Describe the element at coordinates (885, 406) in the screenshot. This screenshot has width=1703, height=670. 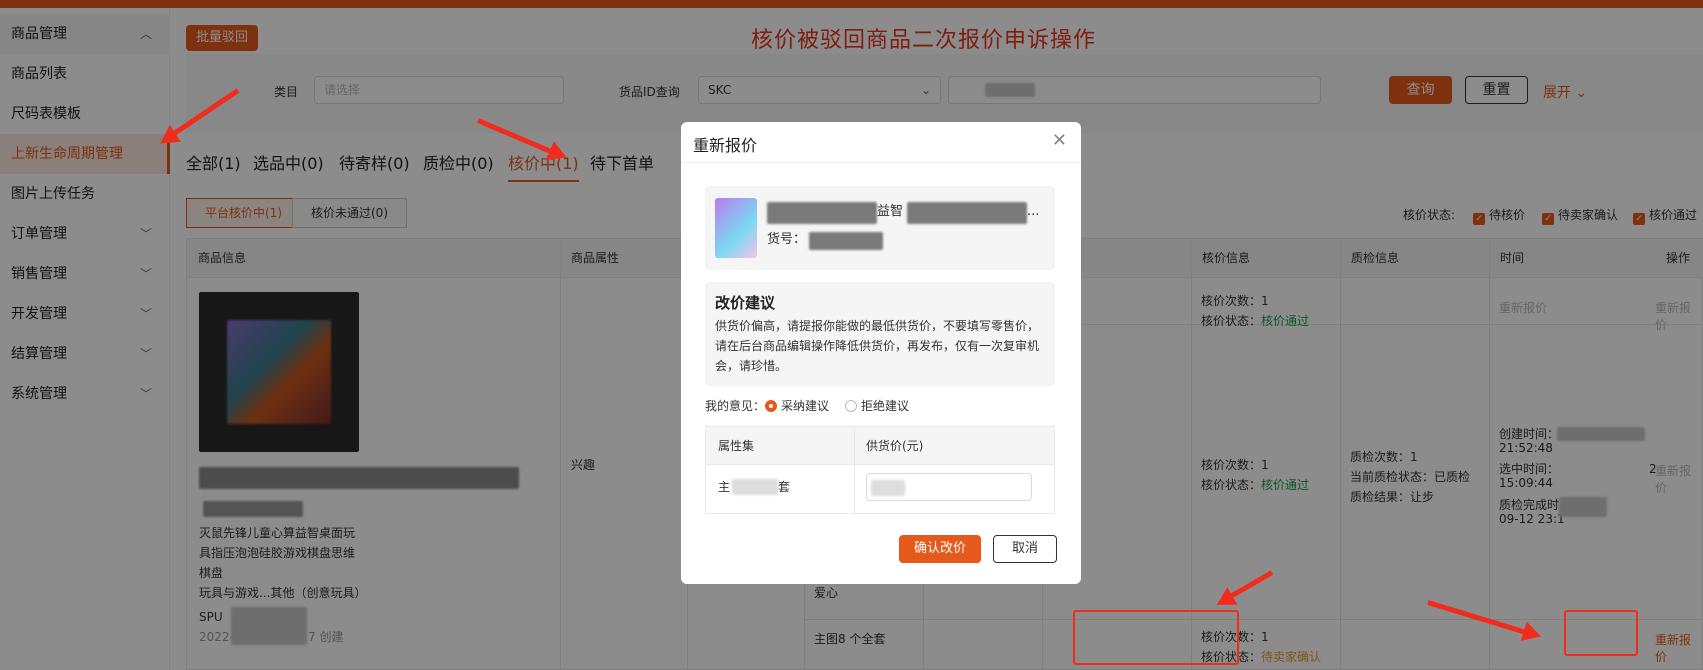
I see `radio-label: 拒绝建议` at that location.